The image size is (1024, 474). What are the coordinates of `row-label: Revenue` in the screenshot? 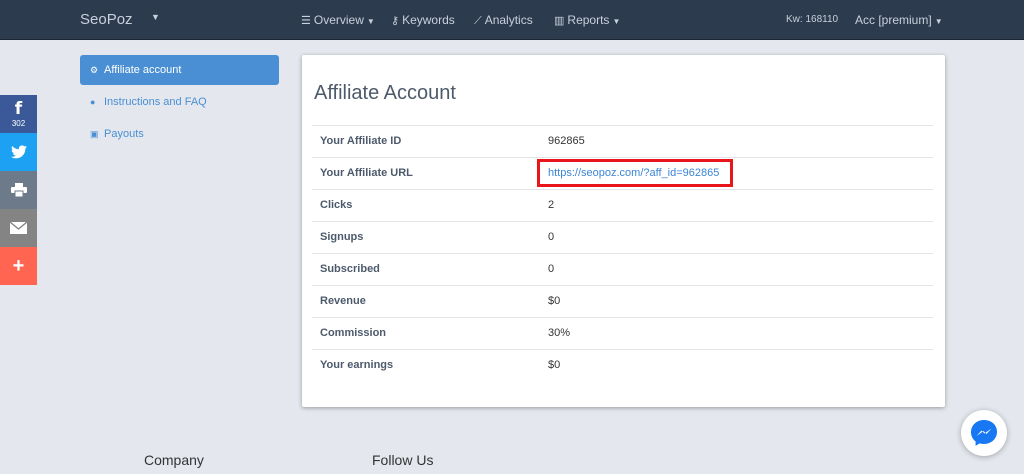 It's located at (343, 301).